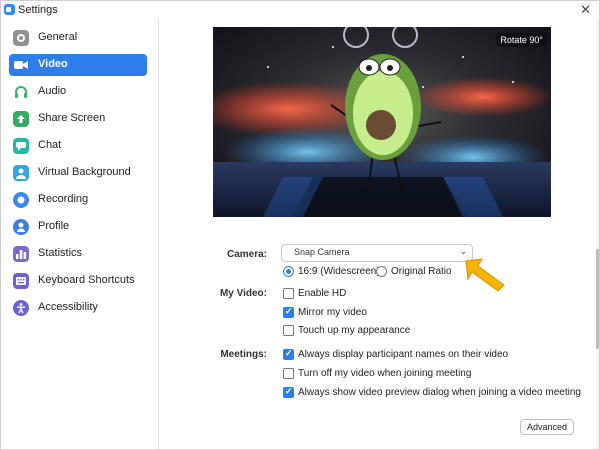 This screenshot has height=450, width=600. Describe the element at coordinates (485, 275) in the screenshot. I see `highlight-arrow-icon` at that location.